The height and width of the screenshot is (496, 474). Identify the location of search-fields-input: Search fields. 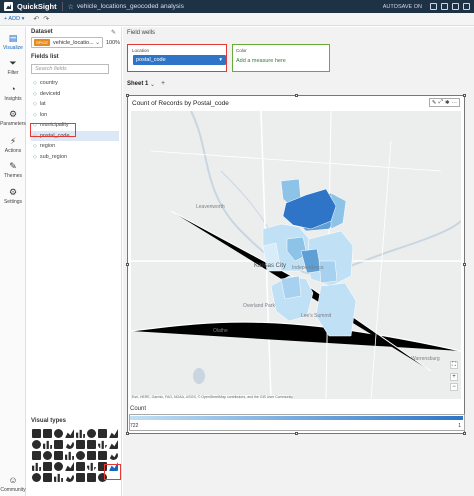
(70, 69).